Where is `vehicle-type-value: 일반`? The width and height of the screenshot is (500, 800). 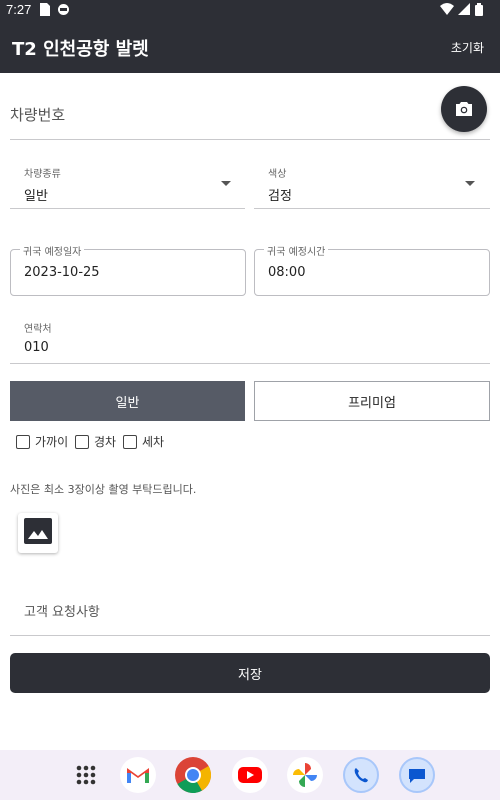
vehicle-type-value: 일반 is located at coordinates (36, 196).